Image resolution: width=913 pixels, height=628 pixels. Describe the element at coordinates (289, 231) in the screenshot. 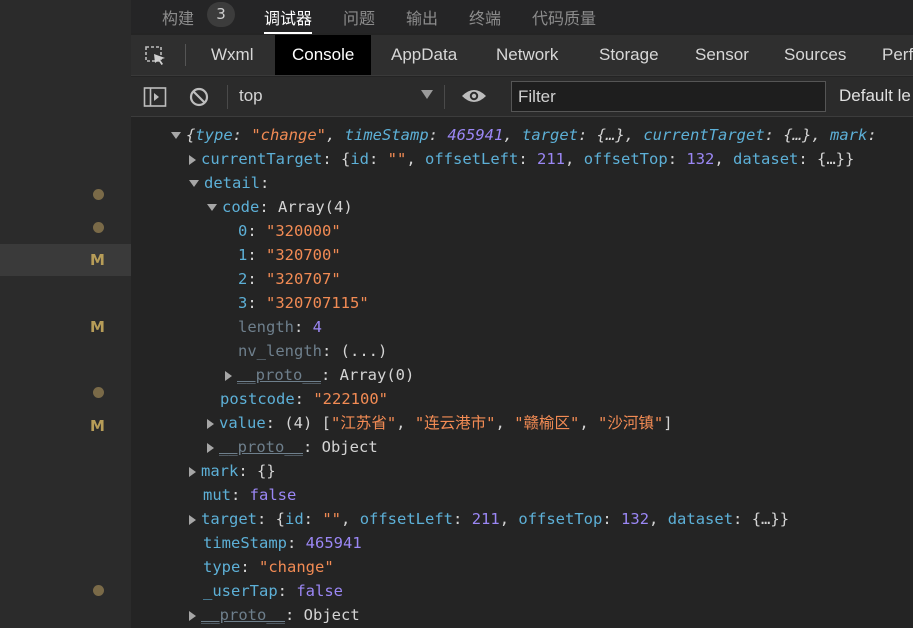

I see `tree-row-code-item: 0: "320000"` at that location.